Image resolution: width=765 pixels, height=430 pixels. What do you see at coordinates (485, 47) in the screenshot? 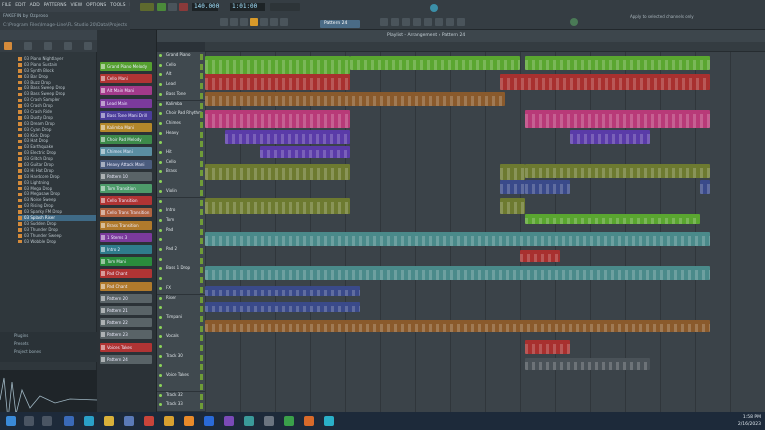
I see `playlist-timeline` at bounding box center [485, 47].